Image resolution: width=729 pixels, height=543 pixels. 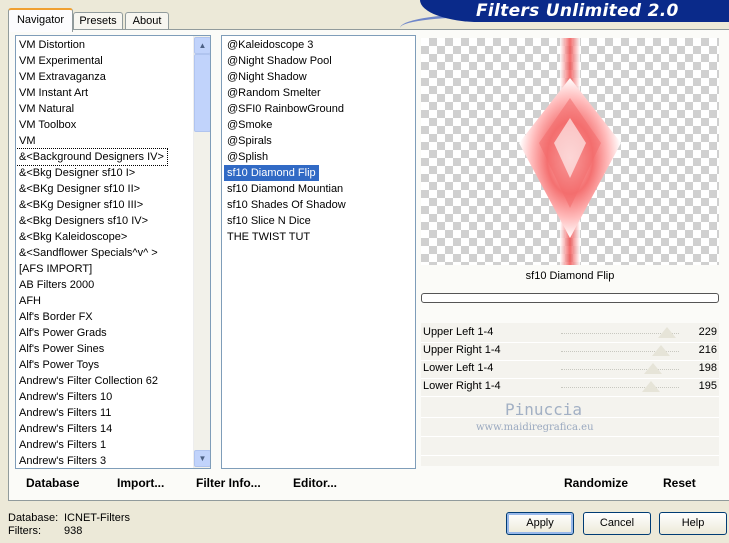 What do you see at coordinates (544, 409) in the screenshot?
I see `watermark-name: Pinuccia` at bounding box center [544, 409].